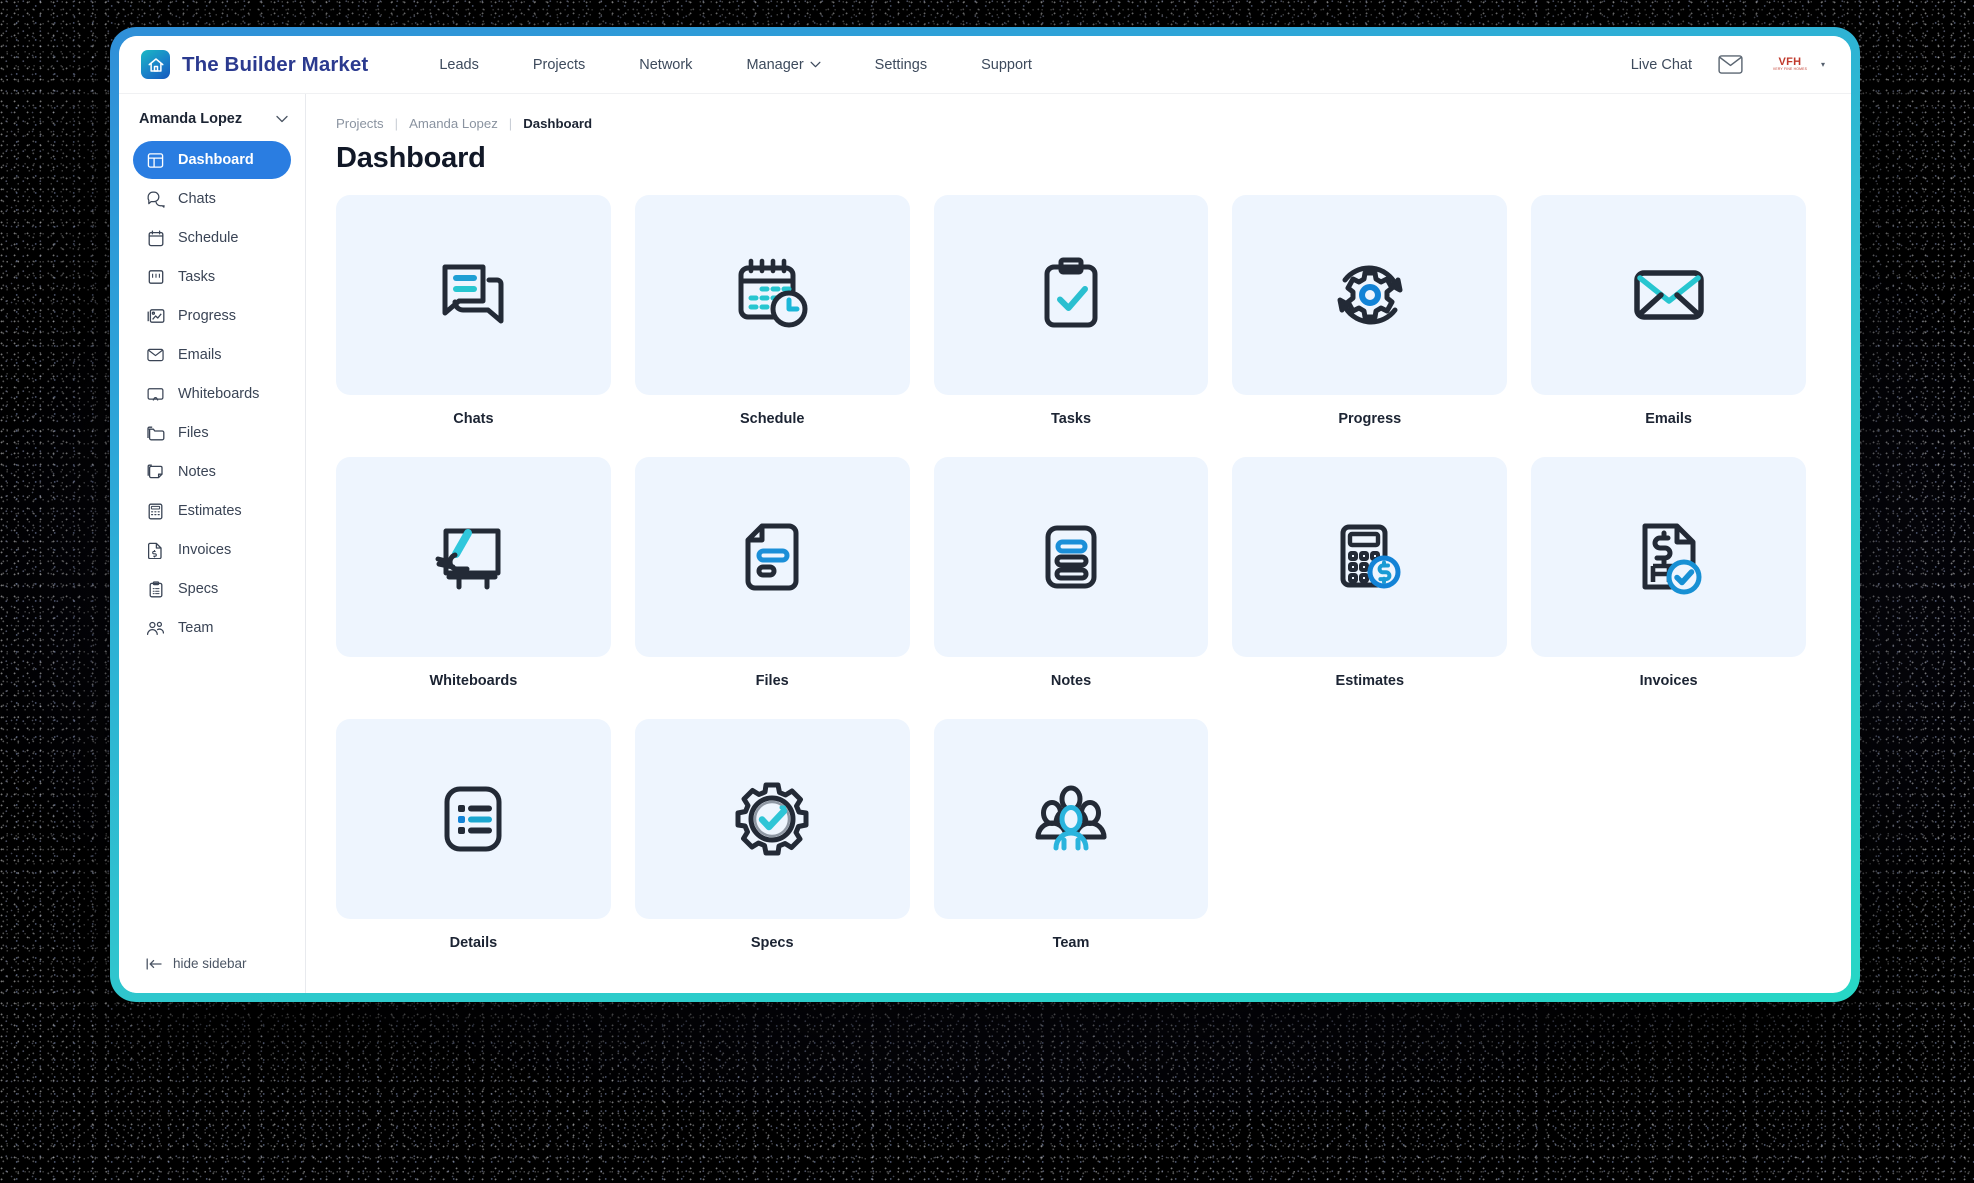  What do you see at coordinates (191, 119) in the screenshot?
I see `sidebar-user-name: Amanda Lopez` at bounding box center [191, 119].